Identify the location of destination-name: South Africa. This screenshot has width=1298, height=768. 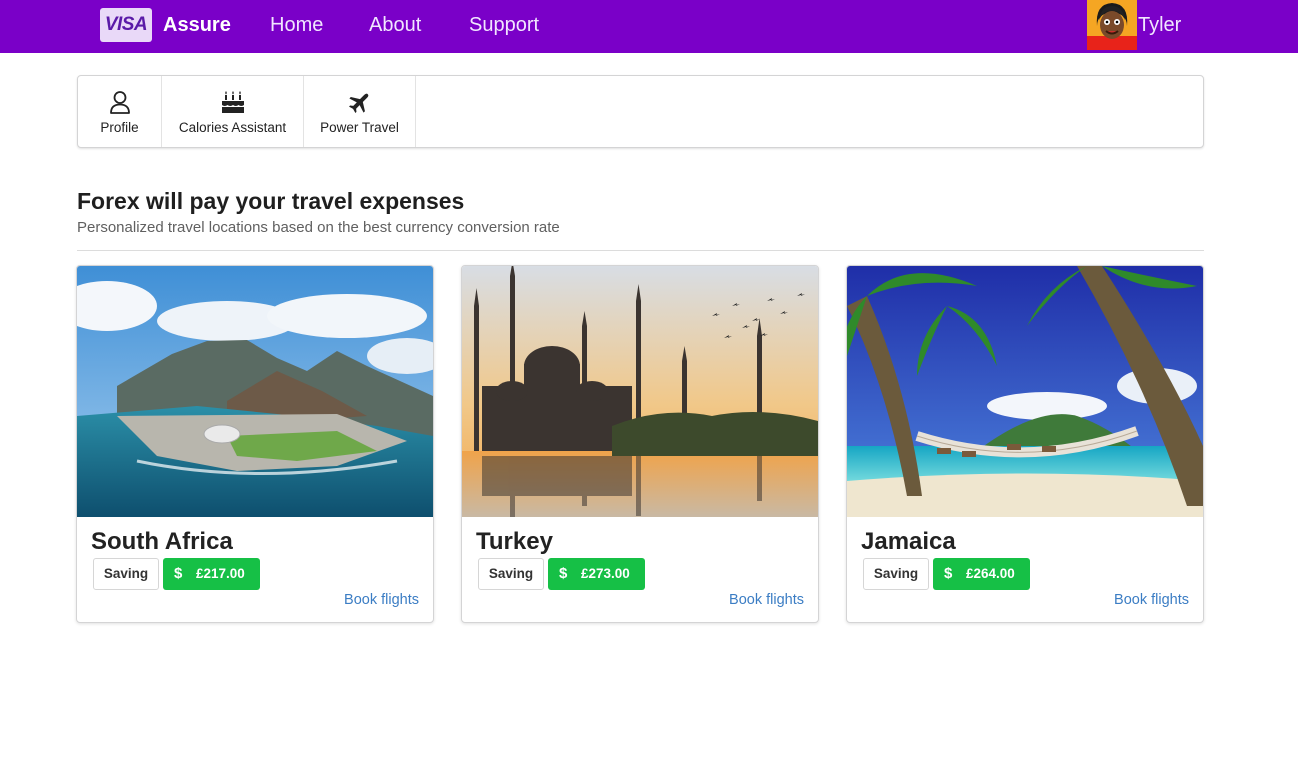
(162, 541).